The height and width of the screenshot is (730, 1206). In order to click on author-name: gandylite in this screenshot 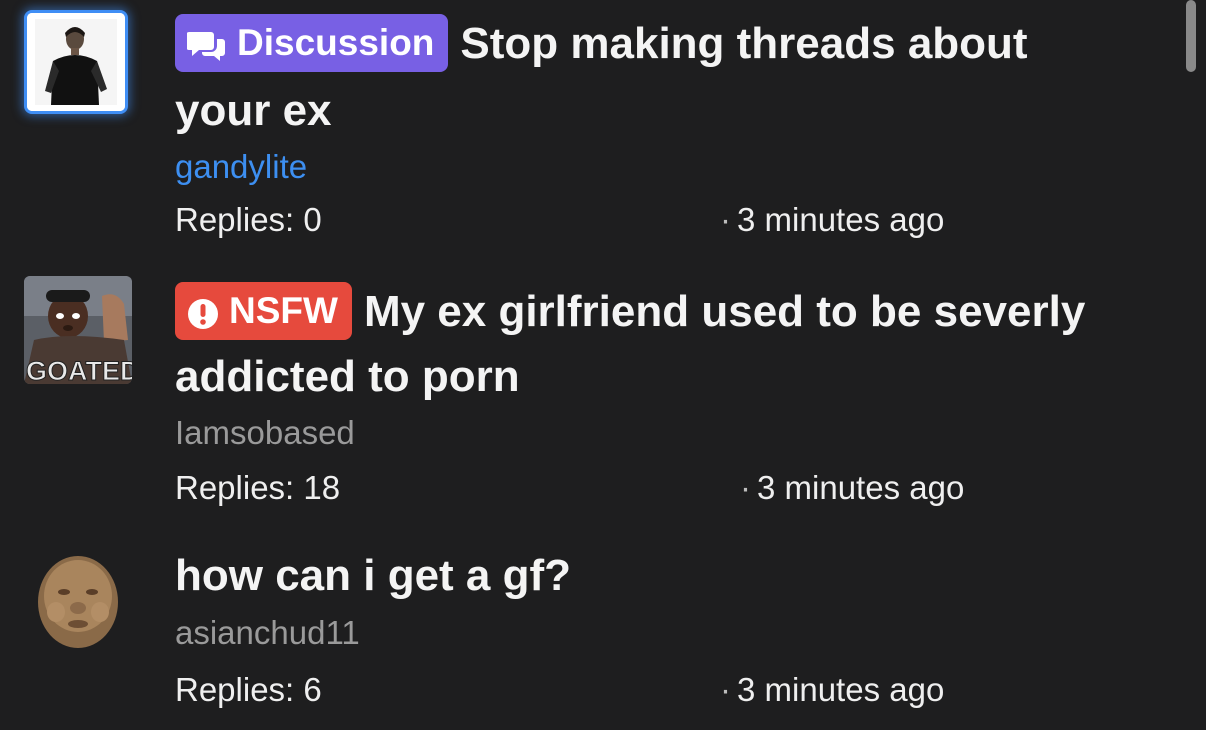, I will do `click(241, 167)`.